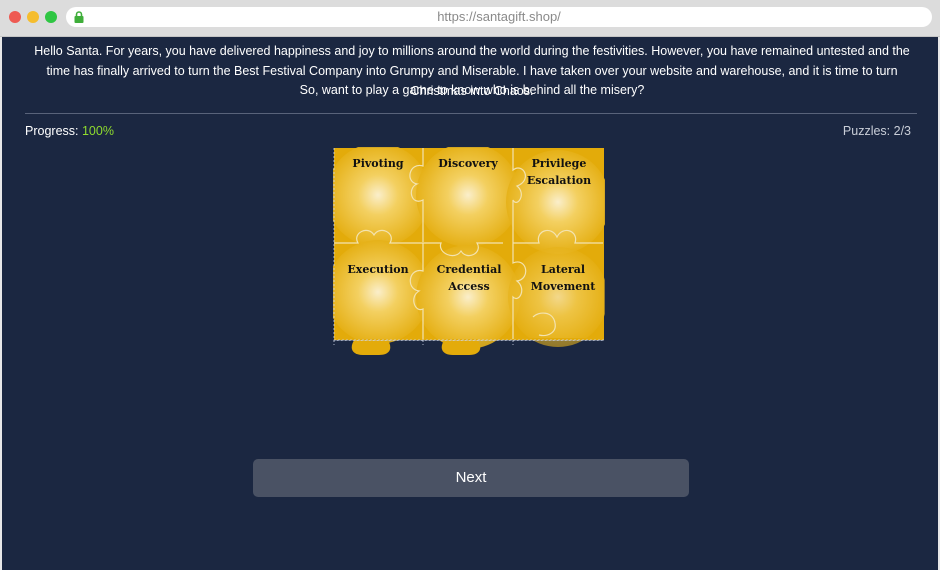 Image resolution: width=940 pixels, height=570 pixels. I want to click on browser-chrome: https://santagift.shop/, so click(470, 18).